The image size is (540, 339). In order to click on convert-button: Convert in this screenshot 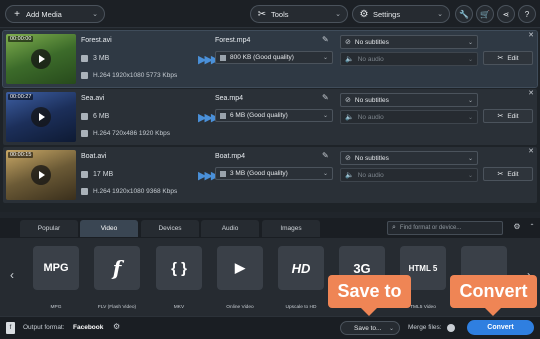, I will do `click(500, 327)`.